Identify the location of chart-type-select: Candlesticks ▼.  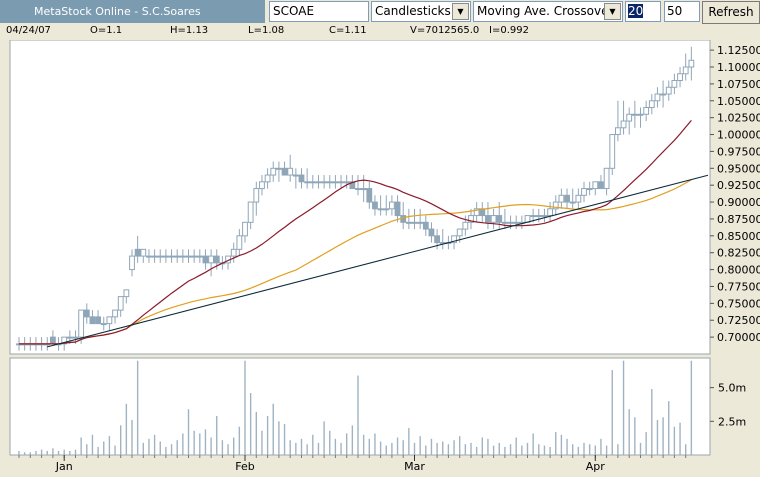
(421, 11).